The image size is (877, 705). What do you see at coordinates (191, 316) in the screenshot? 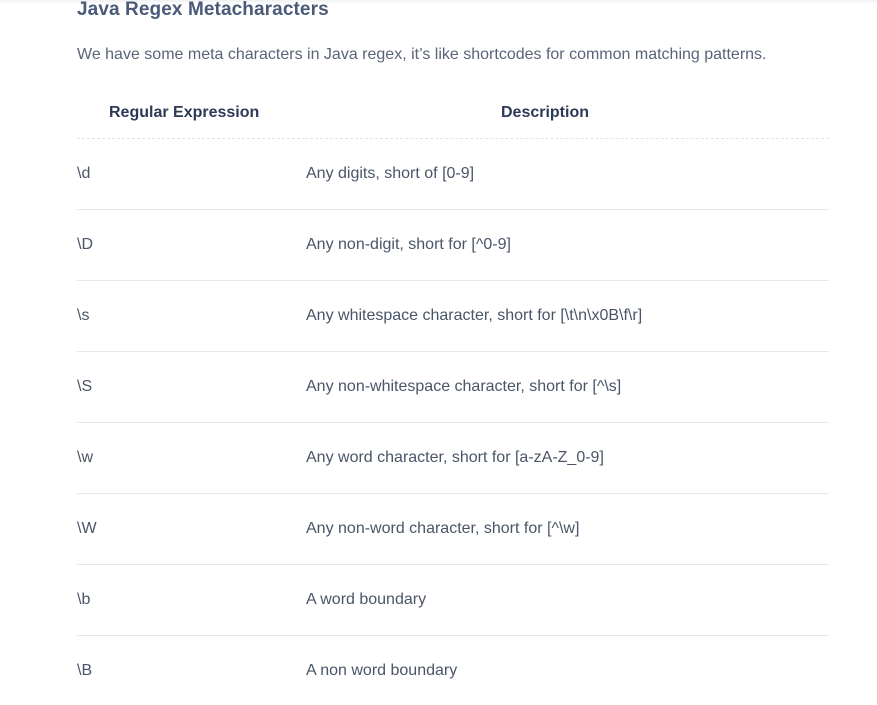
I see `expression-cell: \s` at bounding box center [191, 316].